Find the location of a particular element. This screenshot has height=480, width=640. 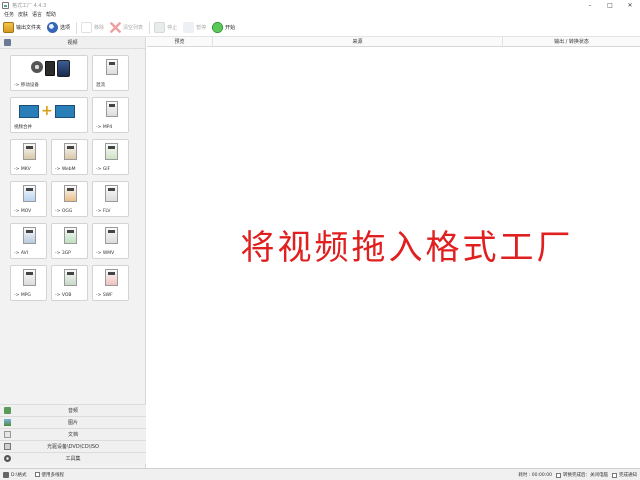

sidebar-category-document: 文档 is located at coordinates (73, 434).